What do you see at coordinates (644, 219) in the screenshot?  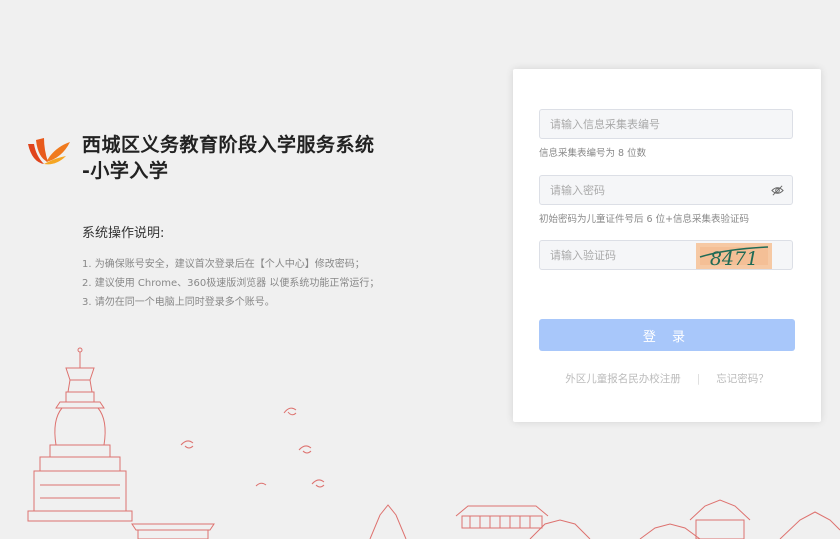 I see `password-hint: 初始密码为儿童证件号后 6 位+信息采集表验证码` at bounding box center [644, 219].